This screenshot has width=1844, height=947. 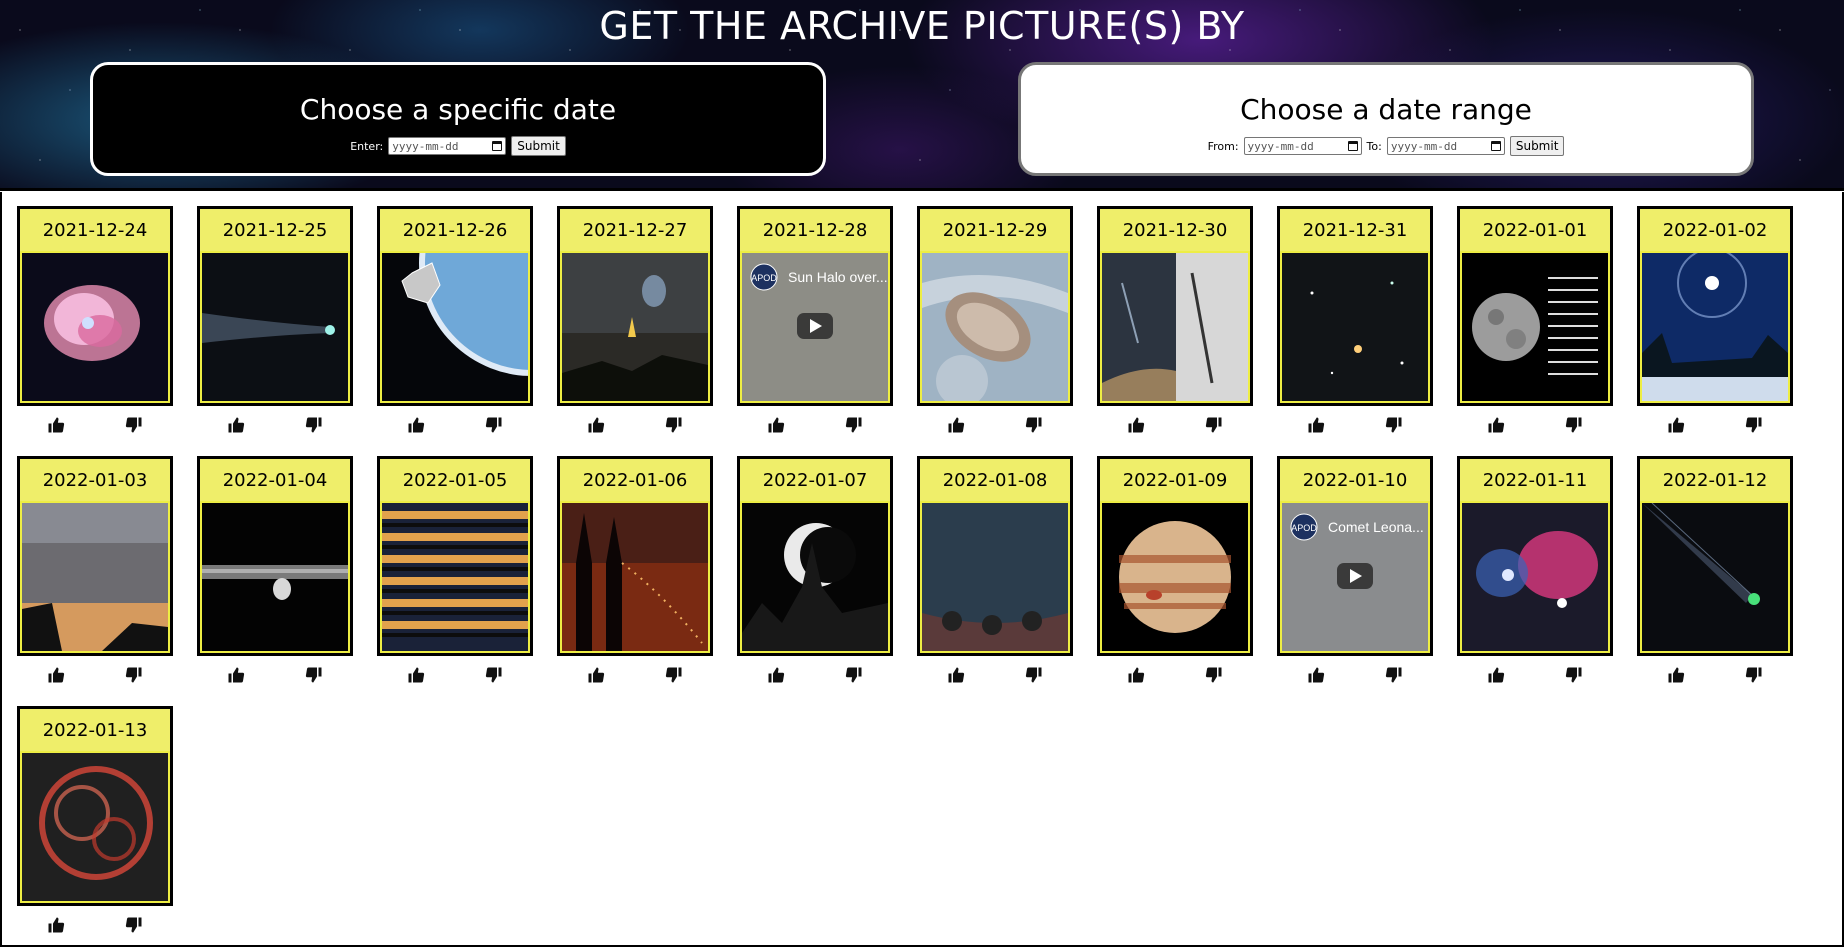 I want to click on picture-frame: 2022-01-01, so click(x=1535, y=306).